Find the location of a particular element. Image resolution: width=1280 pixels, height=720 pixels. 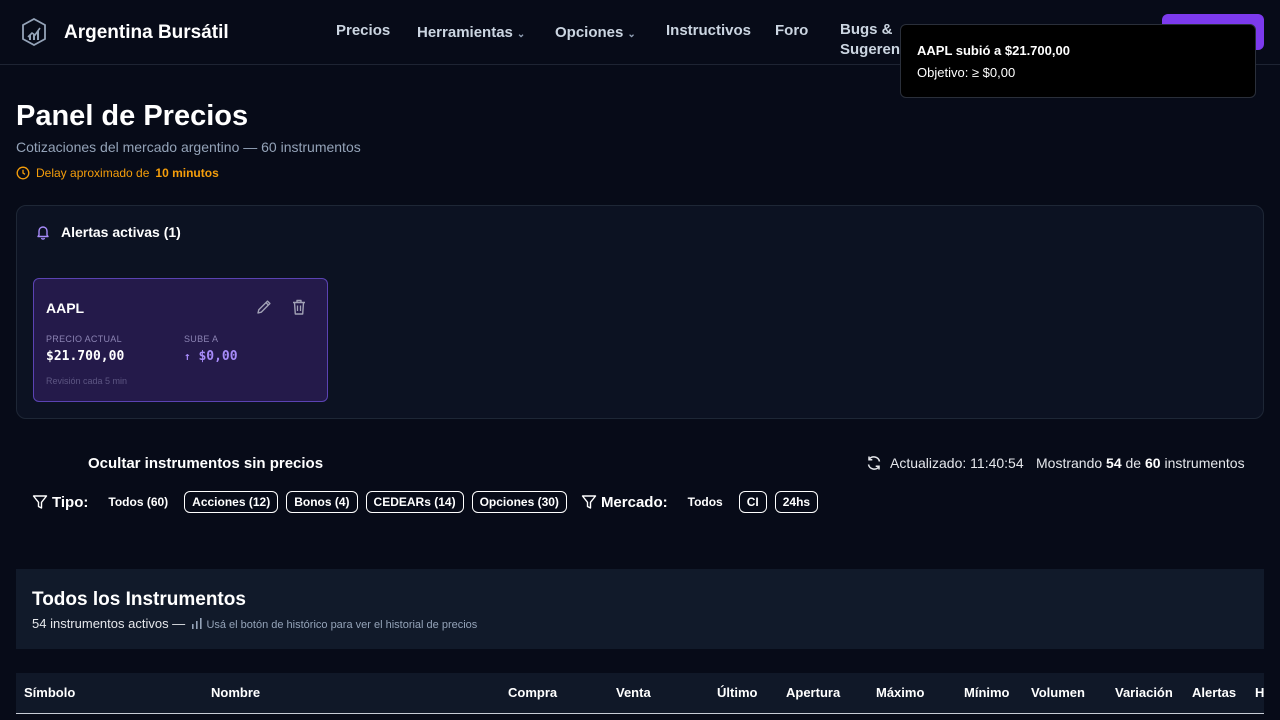

showing-suffix: instrumentos is located at coordinates (1204, 463).